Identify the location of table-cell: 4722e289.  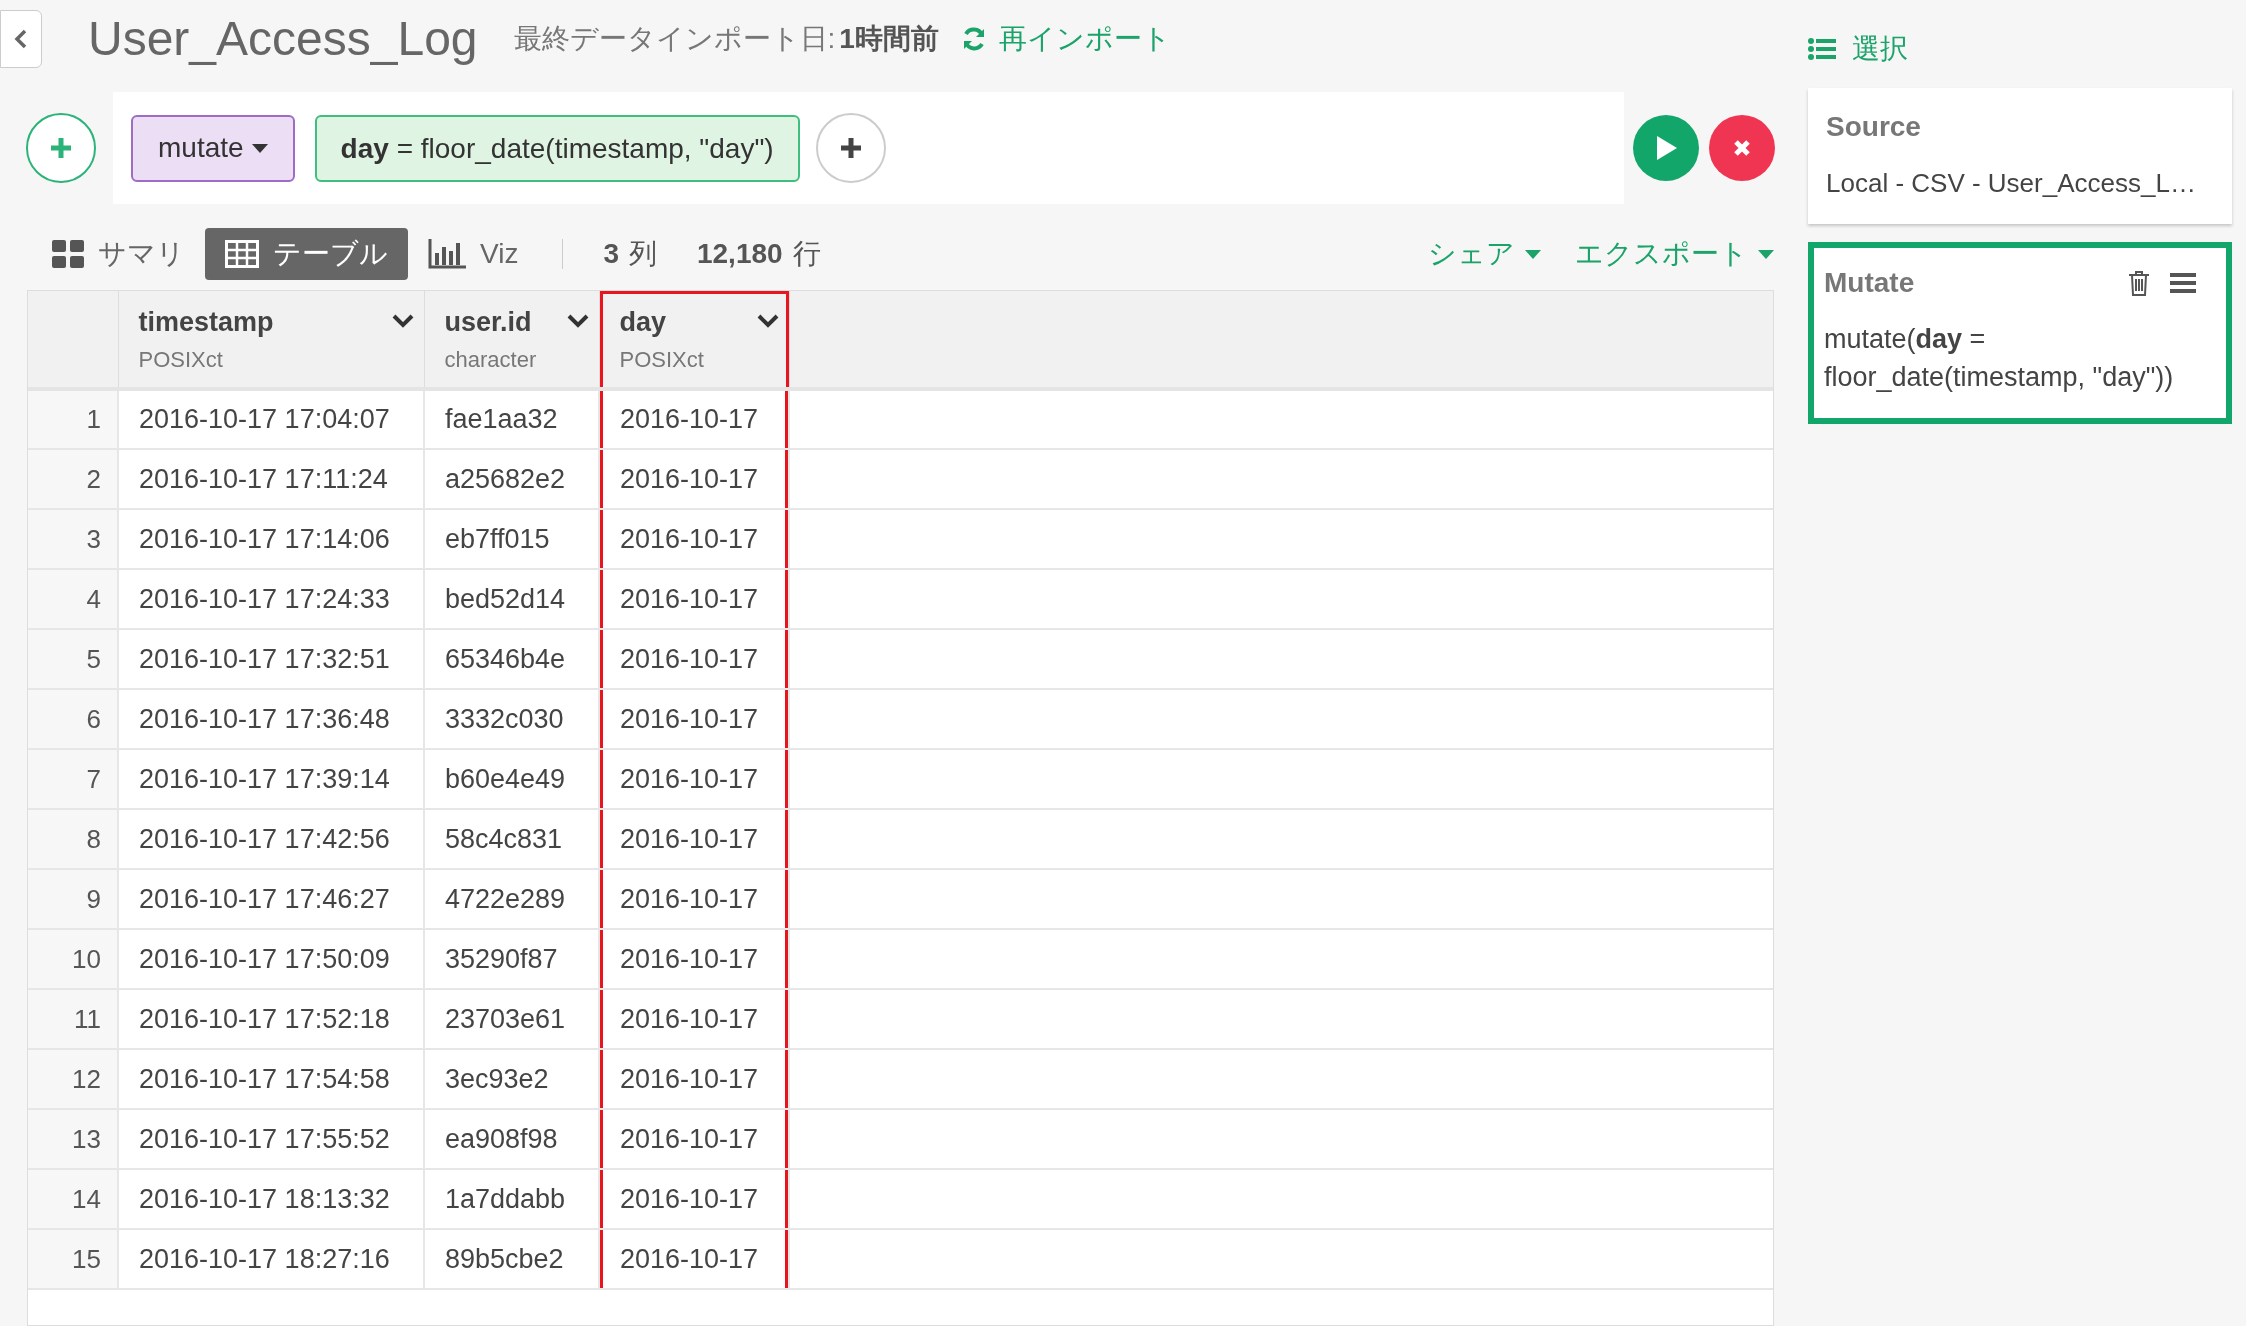
(511, 899).